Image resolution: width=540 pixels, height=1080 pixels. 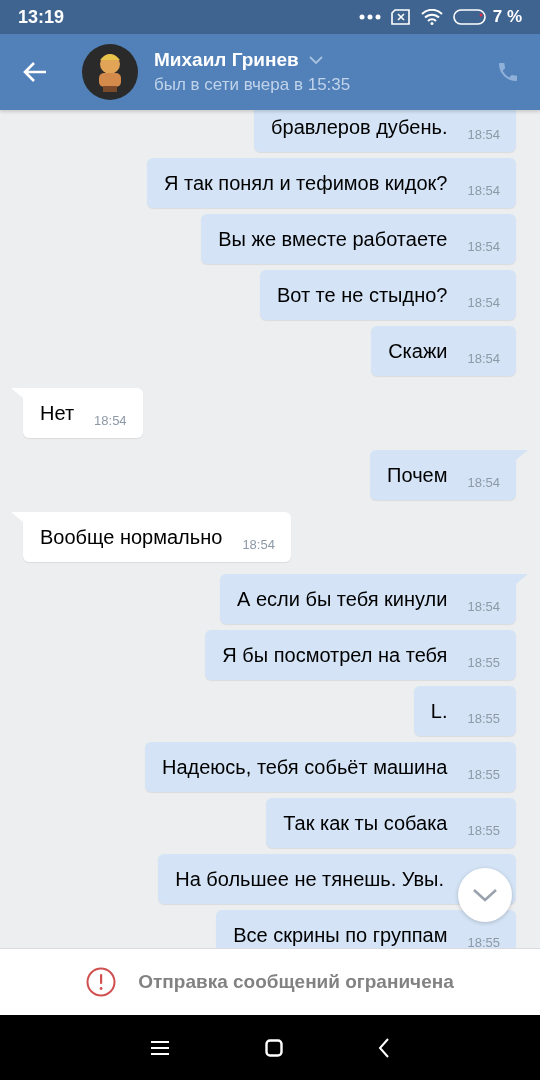 I want to click on message-bubble: На большее не тянешь. Увы., so click(x=337, y=879).